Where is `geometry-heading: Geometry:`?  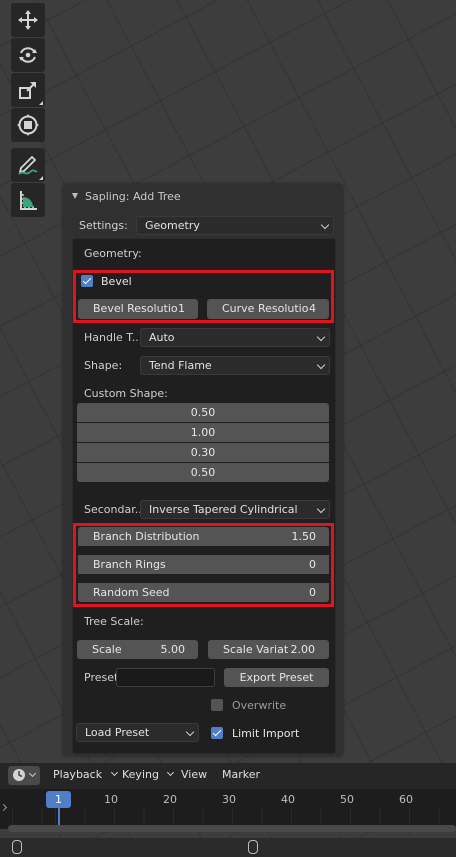
geometry-heading: Geometry: is located at coordinates (113, 253).